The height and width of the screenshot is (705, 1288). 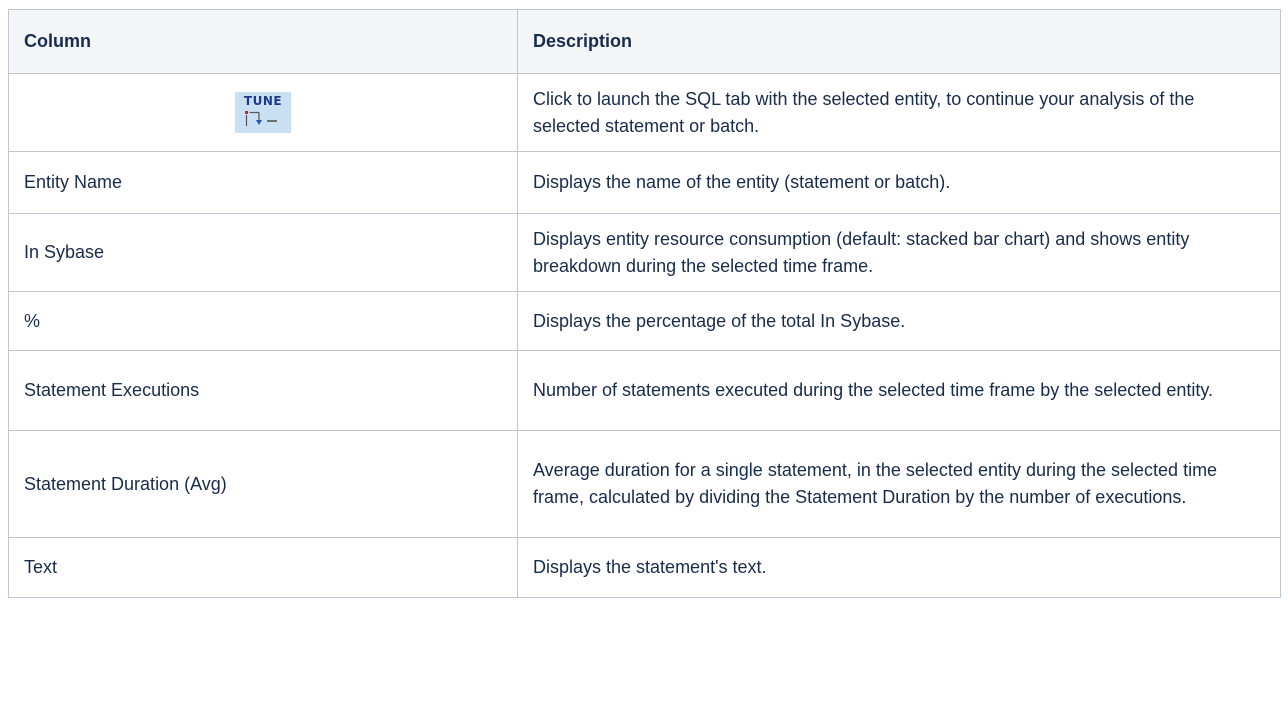 What do you see at coordinates (263, 484) in the screenshot?
I see `column-cell: Statement Duration (Avg)` at bounding box center [263, 484].